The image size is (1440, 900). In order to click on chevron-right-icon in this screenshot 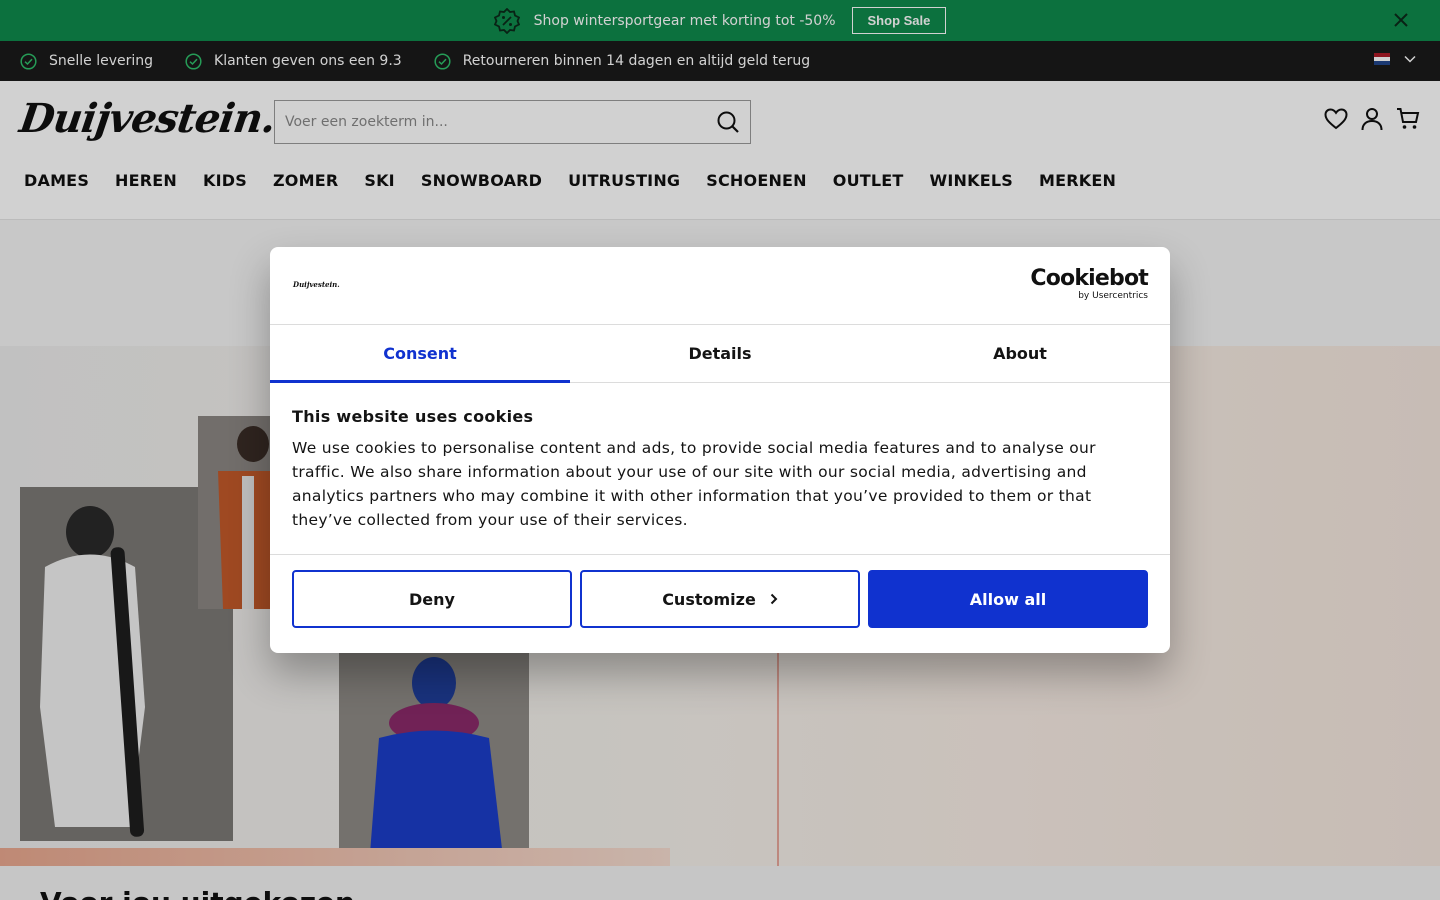, I will do `click(774, 599)`.